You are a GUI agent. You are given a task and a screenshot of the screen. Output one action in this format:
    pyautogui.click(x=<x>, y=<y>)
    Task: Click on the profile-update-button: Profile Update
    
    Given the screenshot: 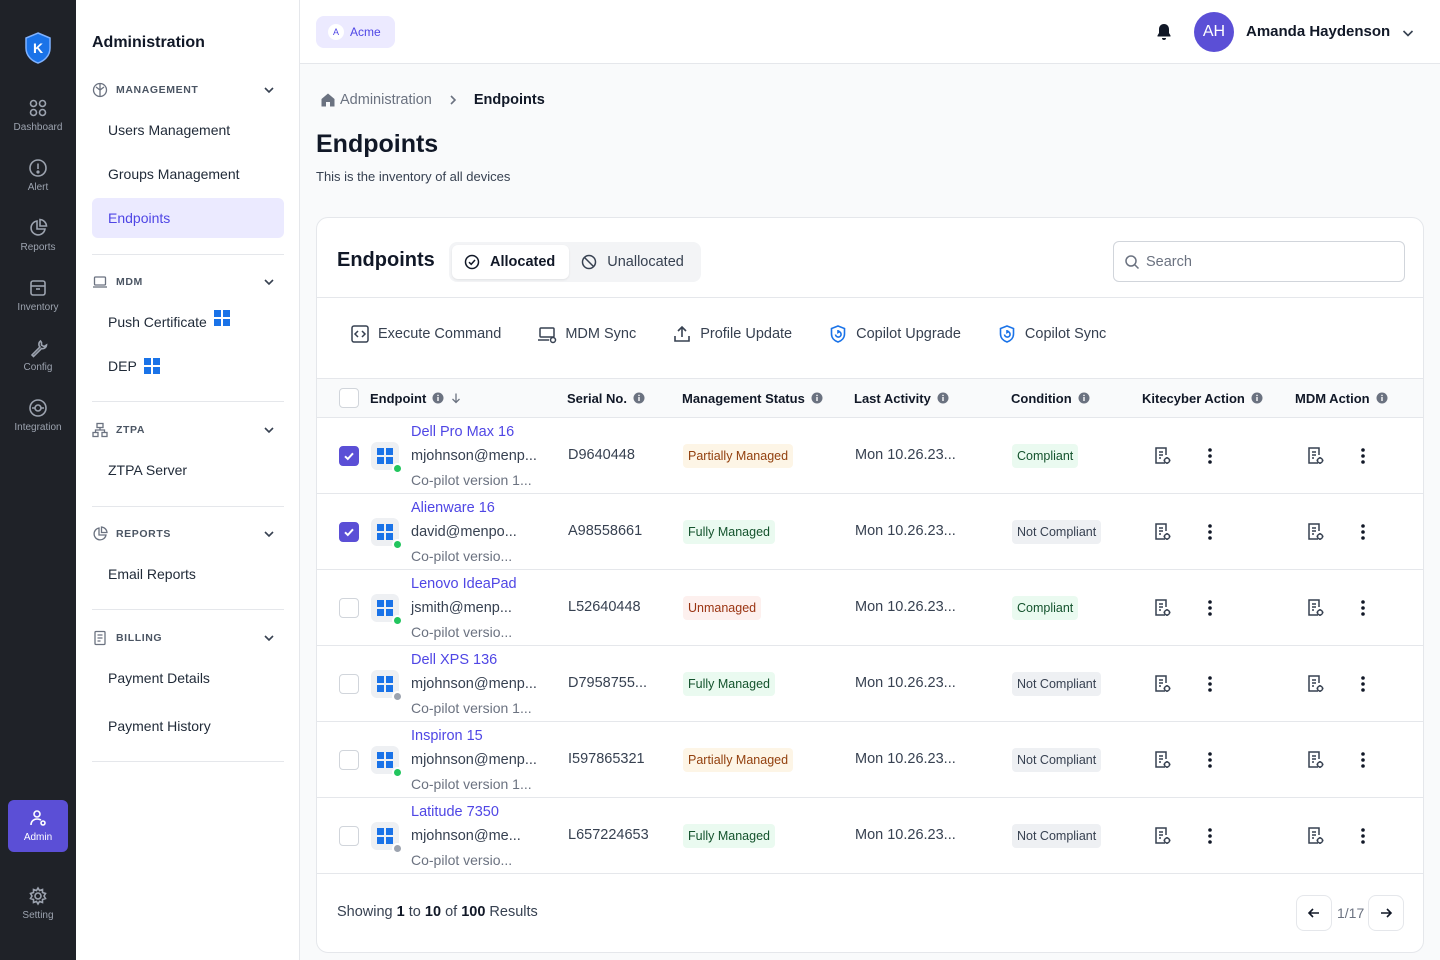 What is the action you would take?
    pyautogui.click(x=732, y=334)
    